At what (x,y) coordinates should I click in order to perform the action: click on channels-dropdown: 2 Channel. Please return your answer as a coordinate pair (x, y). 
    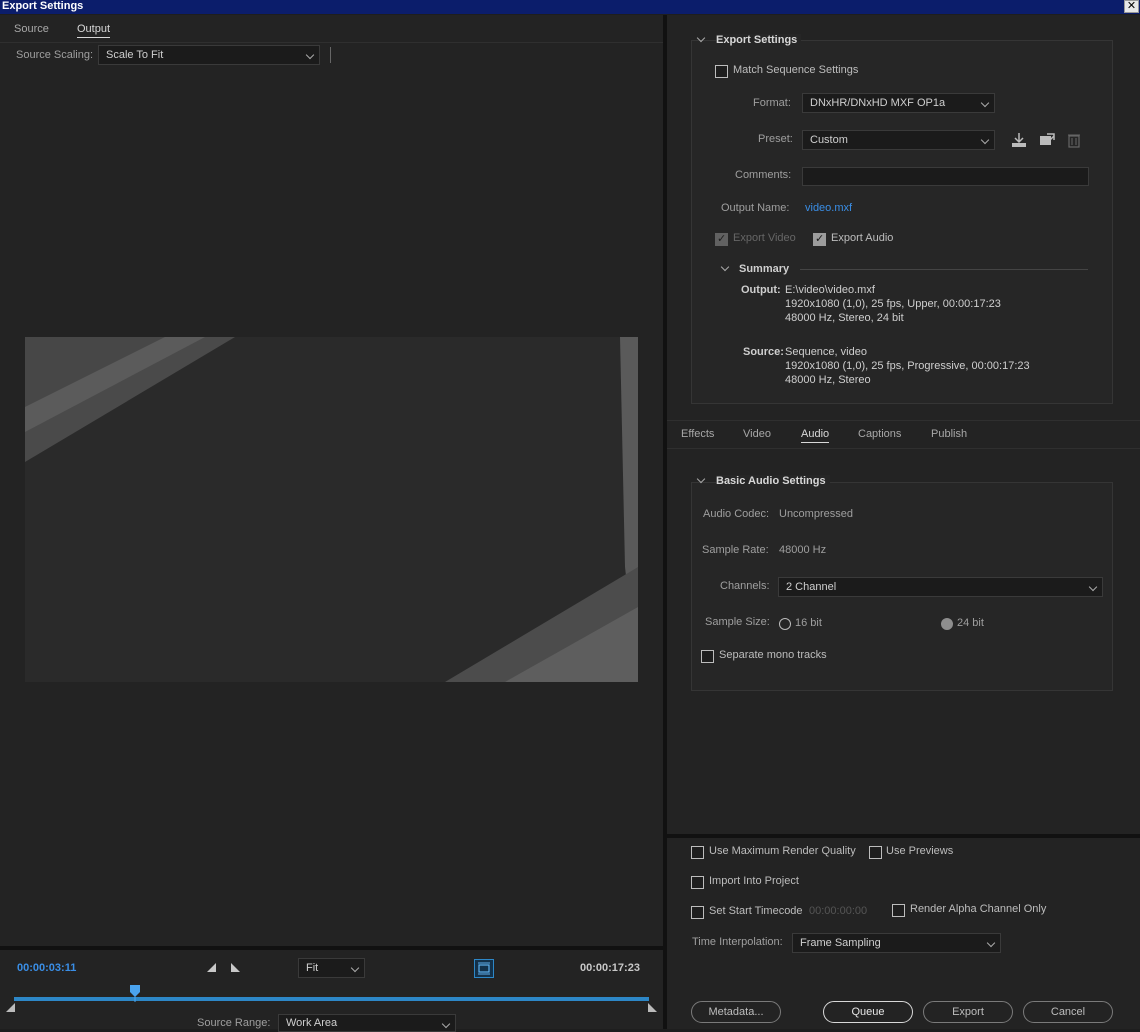
    Looking at the image, I should click on (940, 587).